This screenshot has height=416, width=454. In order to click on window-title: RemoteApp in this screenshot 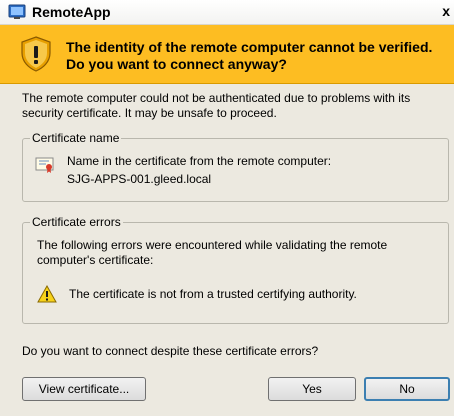, I will do `click(71, 12)`.